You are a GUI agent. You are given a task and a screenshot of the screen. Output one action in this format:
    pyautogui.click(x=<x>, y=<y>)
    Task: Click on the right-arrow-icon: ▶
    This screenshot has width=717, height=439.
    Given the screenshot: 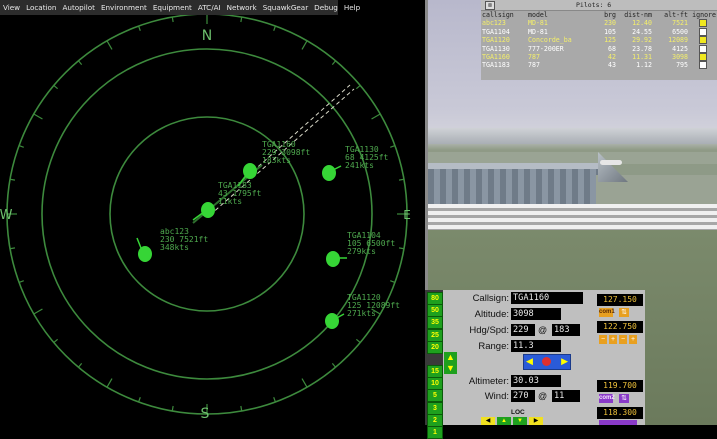 What is the action you would take?
    pyautogui.click(x=564, y=361)
    